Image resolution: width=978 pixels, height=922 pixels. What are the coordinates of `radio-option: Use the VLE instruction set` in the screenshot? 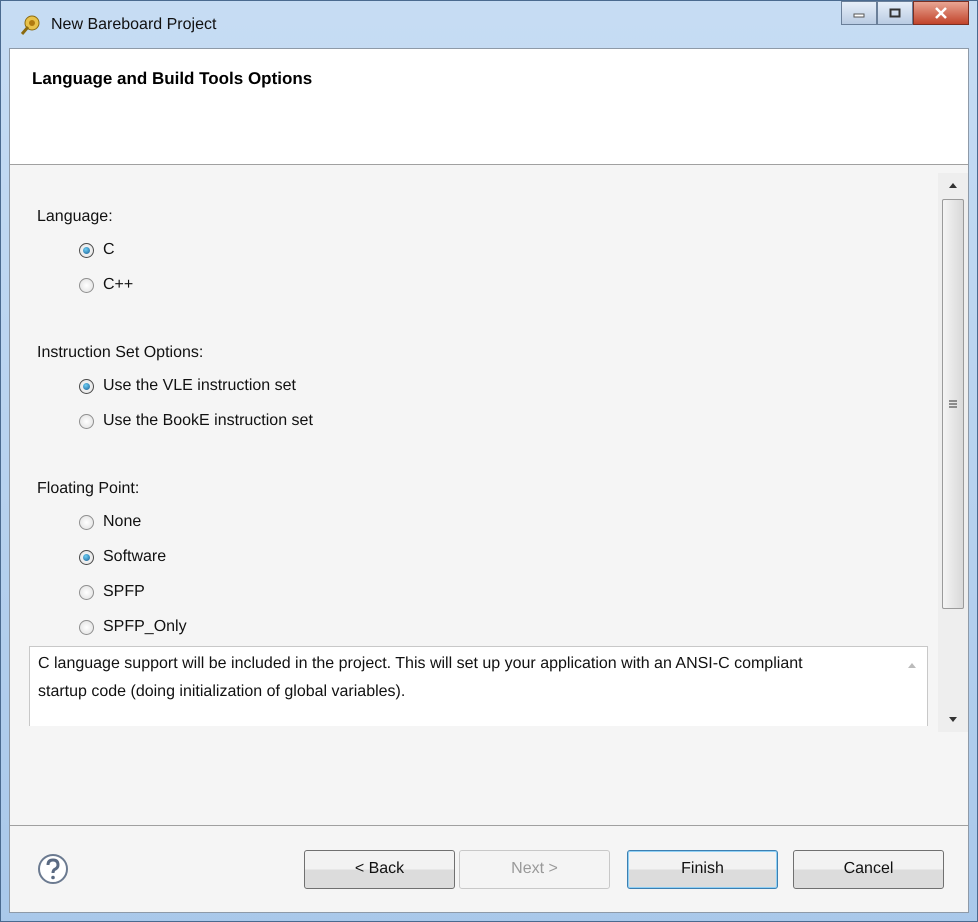 It's located at (187, 386).